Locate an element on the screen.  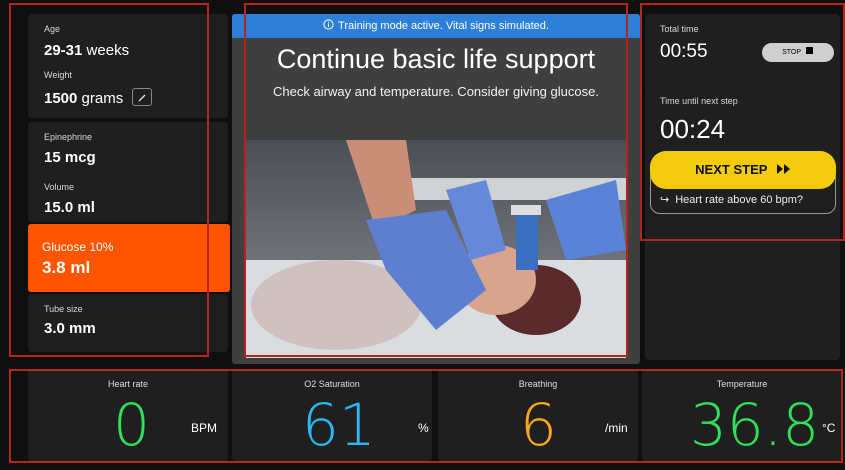
vital-name: Breathing is located at coordinates (538, 384).